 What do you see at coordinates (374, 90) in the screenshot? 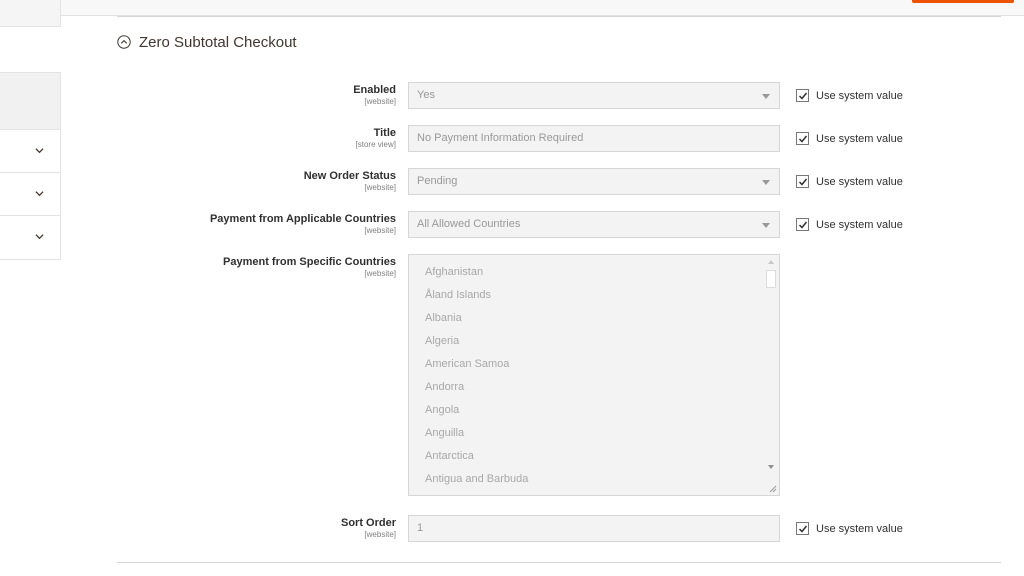
I see `field-label-text: Enabled` at bounding box center [374, 90].